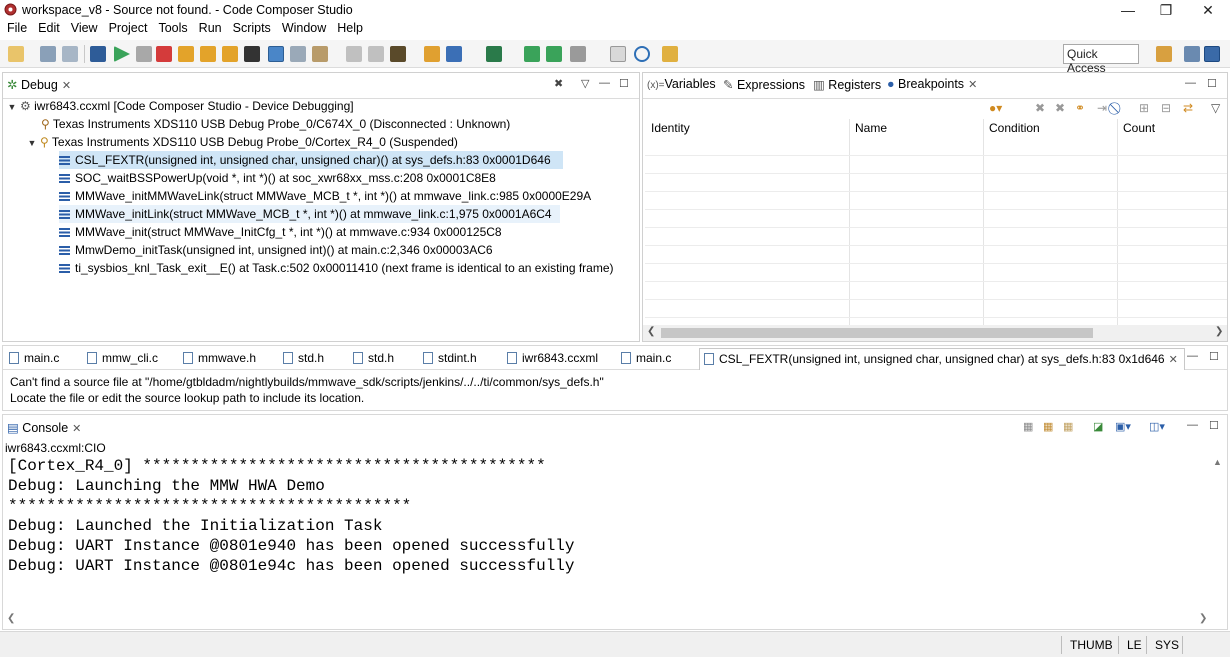 This screenshot has height=657, width=1230. Describe the element at coordinates (98, 54) in the screenshot. I see `terminal-icon` at that location.